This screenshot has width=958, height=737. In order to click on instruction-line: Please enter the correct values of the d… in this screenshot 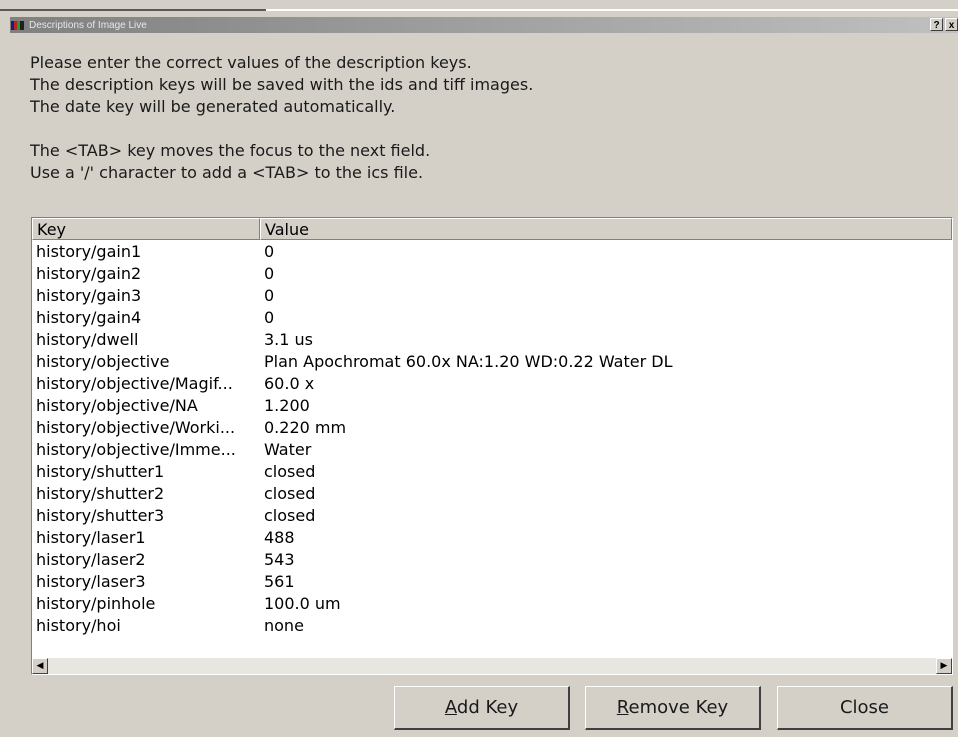, I will do `click(251, 62)`.